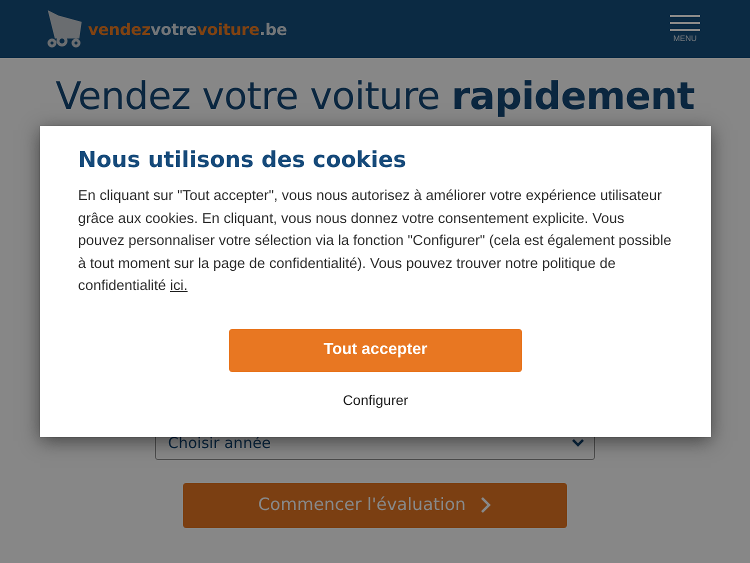 This screenshot has height=563, width=750. What do you see at coordinates (375, 505) in the screenshot?
I see `start-evaluation-button: Commencer l'évaluation` at bounding box center [375, 505].